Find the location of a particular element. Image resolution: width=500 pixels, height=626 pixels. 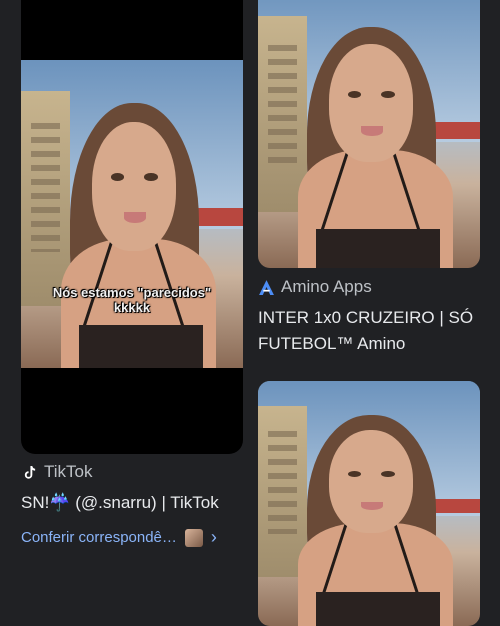

video-caption: Nós estamos "parecidos" kkkkk is located at coordinates (132, 300).